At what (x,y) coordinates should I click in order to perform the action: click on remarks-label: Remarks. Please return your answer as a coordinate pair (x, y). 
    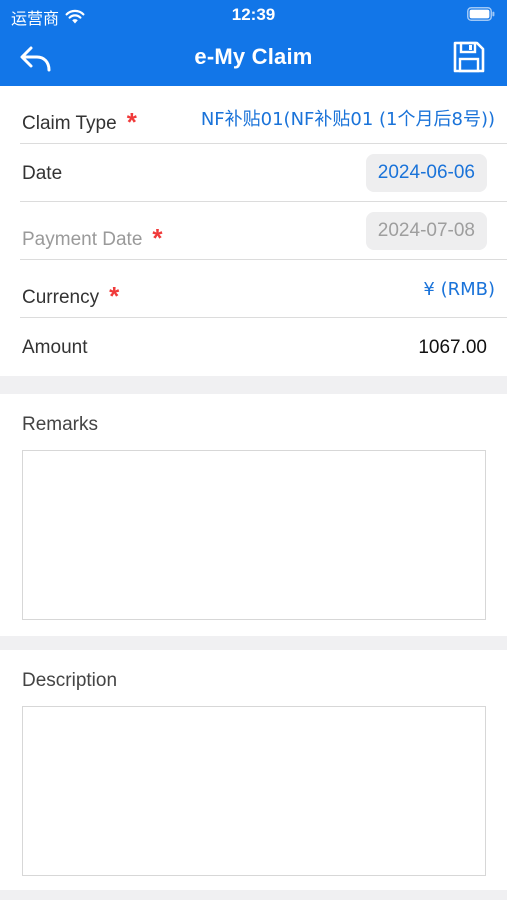
    Looking at the image, I should click on (60, 424).